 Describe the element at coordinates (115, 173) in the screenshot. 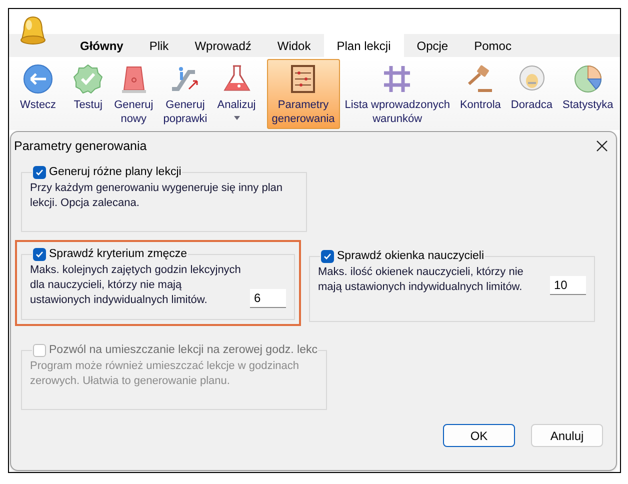

I see `checkbox-label: Generuj różne plany lekcji` at that location.